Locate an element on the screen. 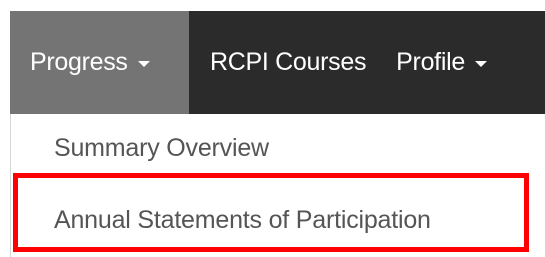 Image resolution: width=545 pixels, height=257 pixels. nav-item-profile: Profile is located at coordinates (426, 62).